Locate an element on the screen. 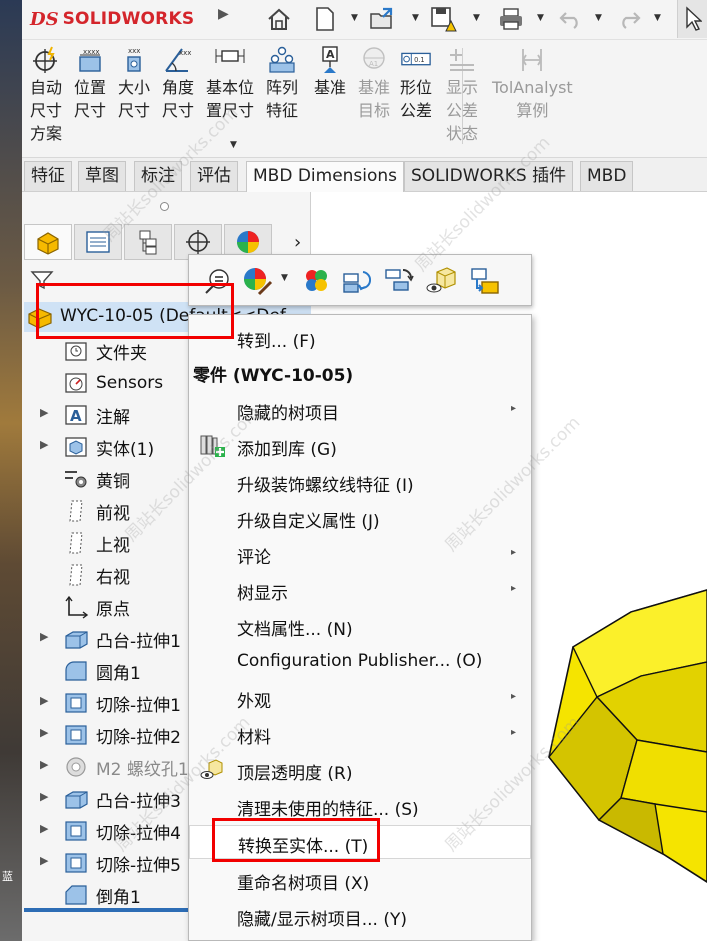 Image resolution: width=707 pixels, height=941 pixels. tree-item-sensors: Sensors is located at coordinates (112, 383).